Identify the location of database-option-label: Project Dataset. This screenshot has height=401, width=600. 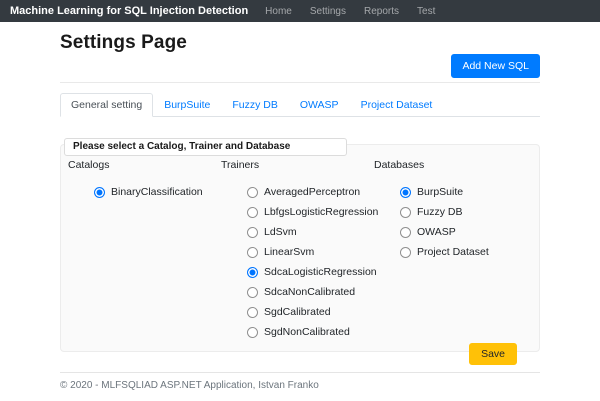
(453, 252).